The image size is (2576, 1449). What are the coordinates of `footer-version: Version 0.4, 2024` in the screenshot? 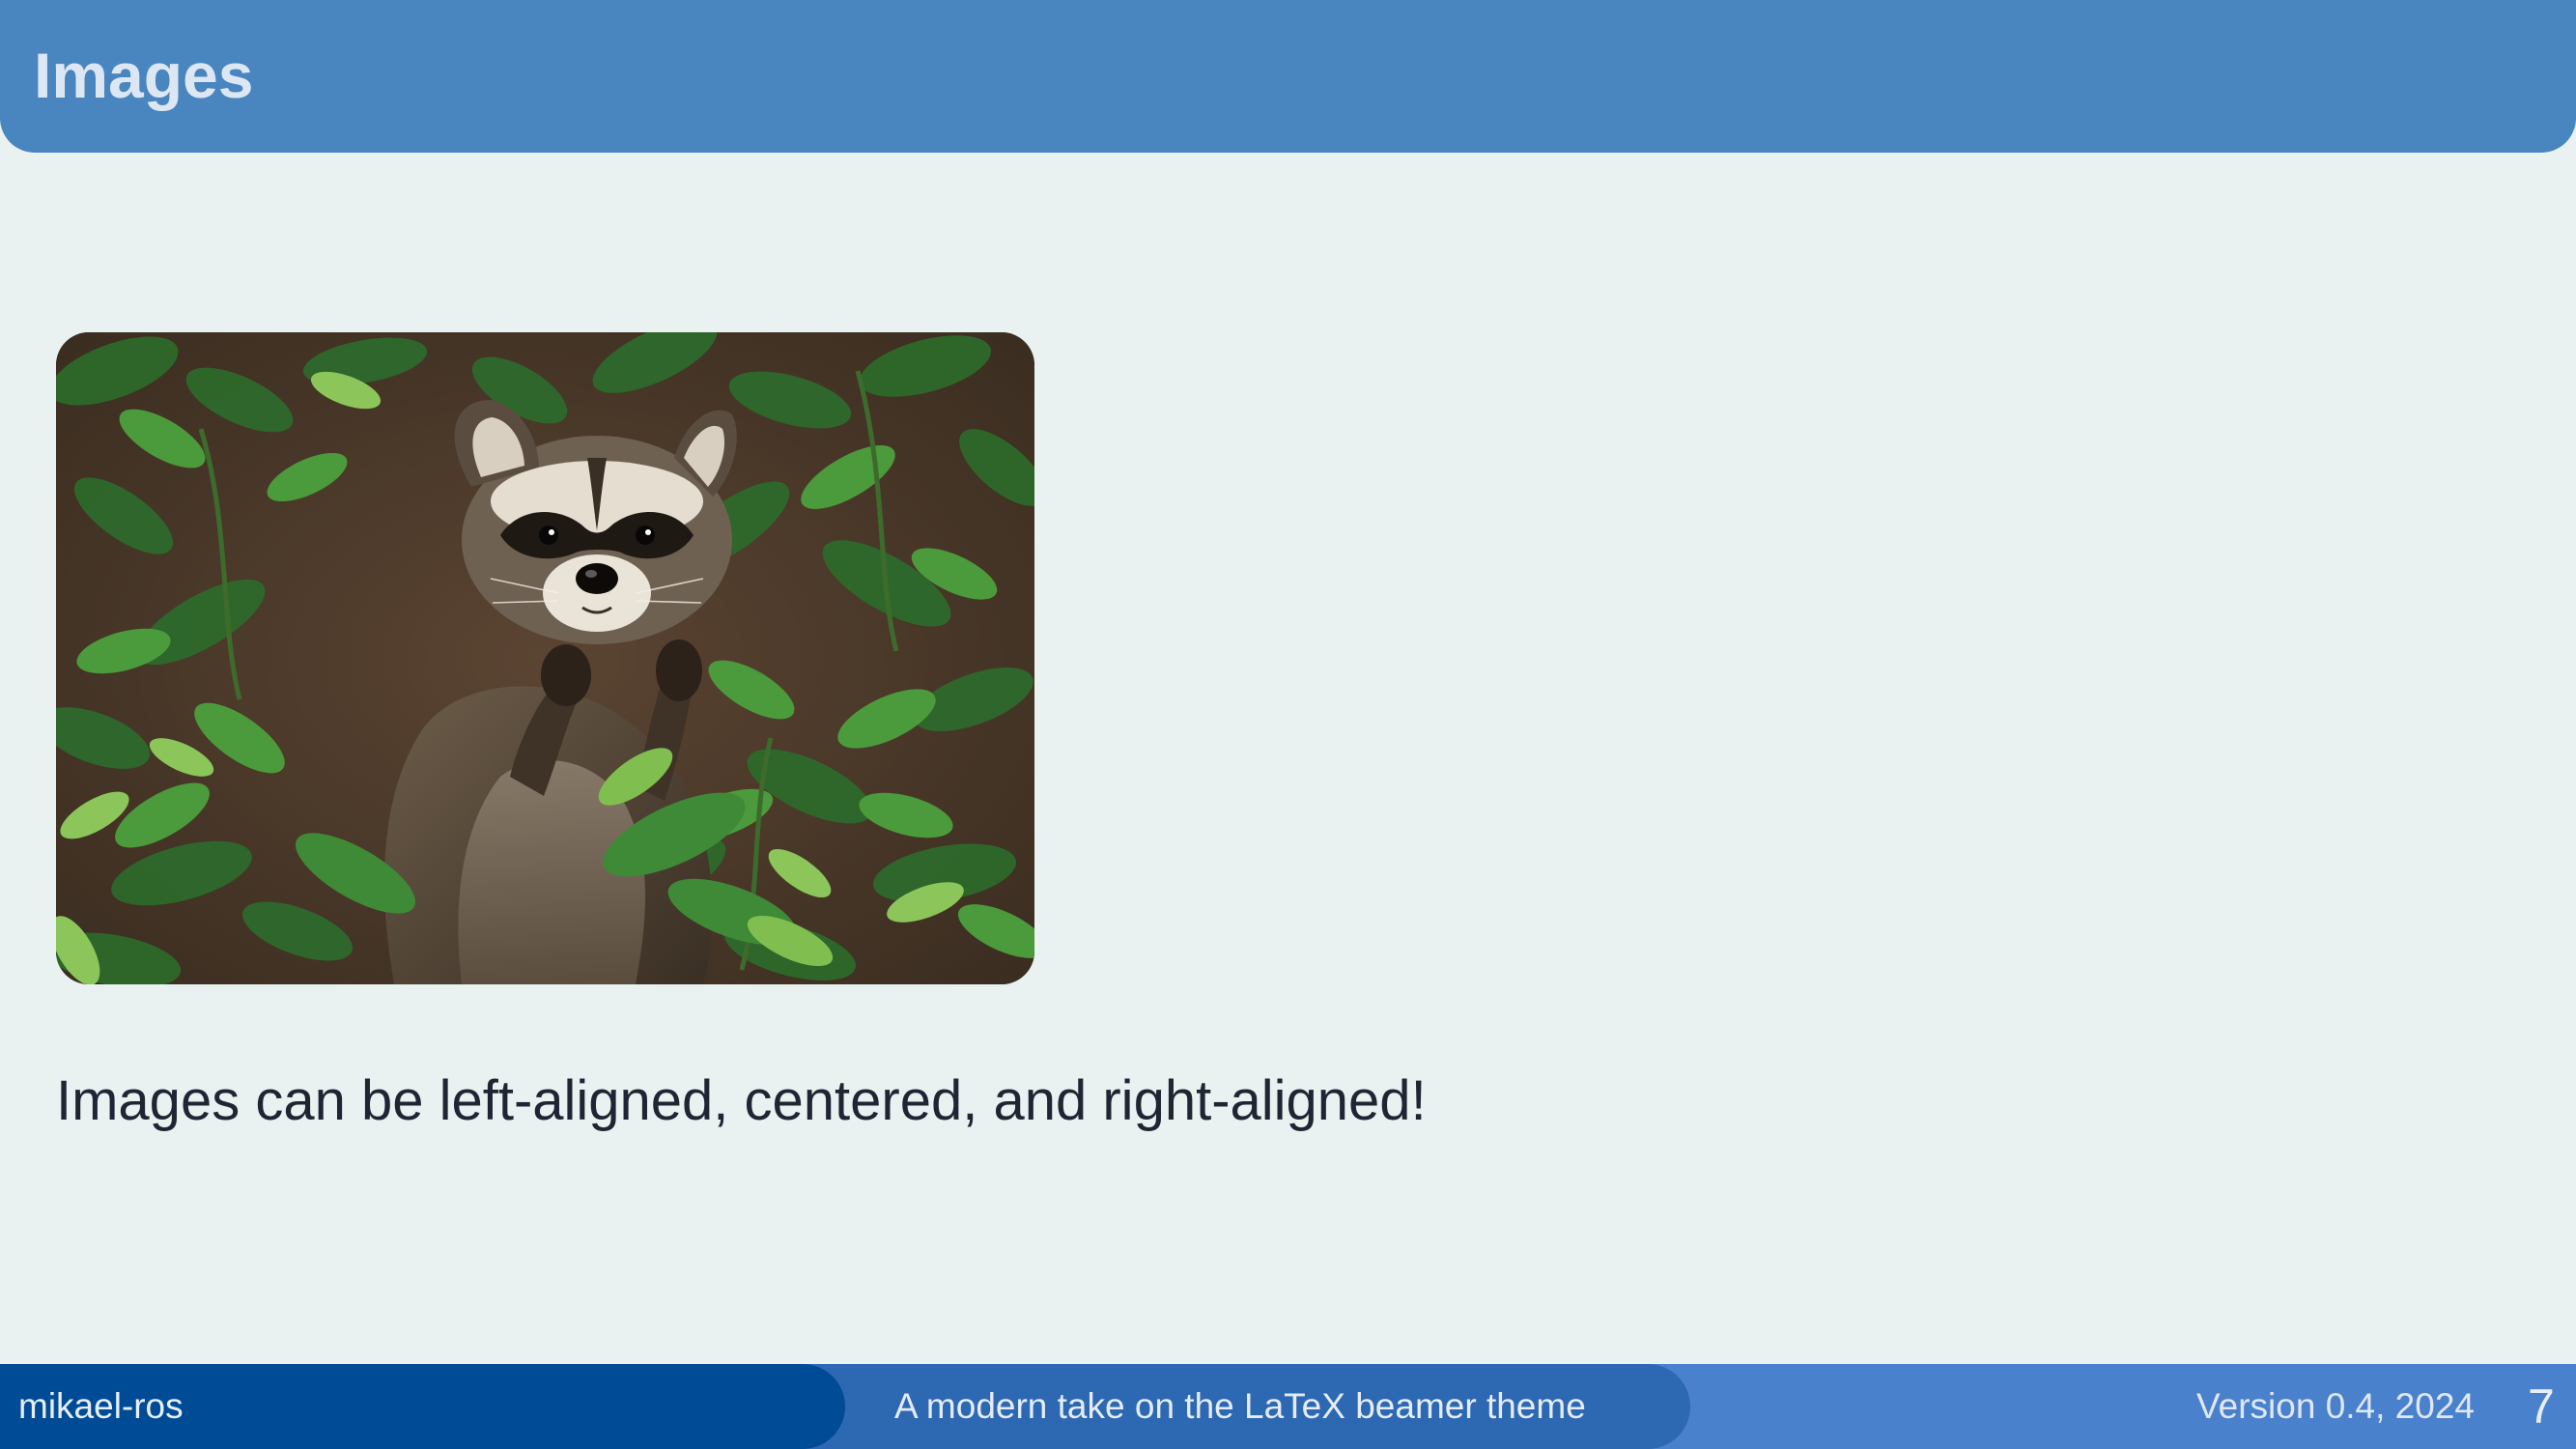 It's located at (2335, 1406).